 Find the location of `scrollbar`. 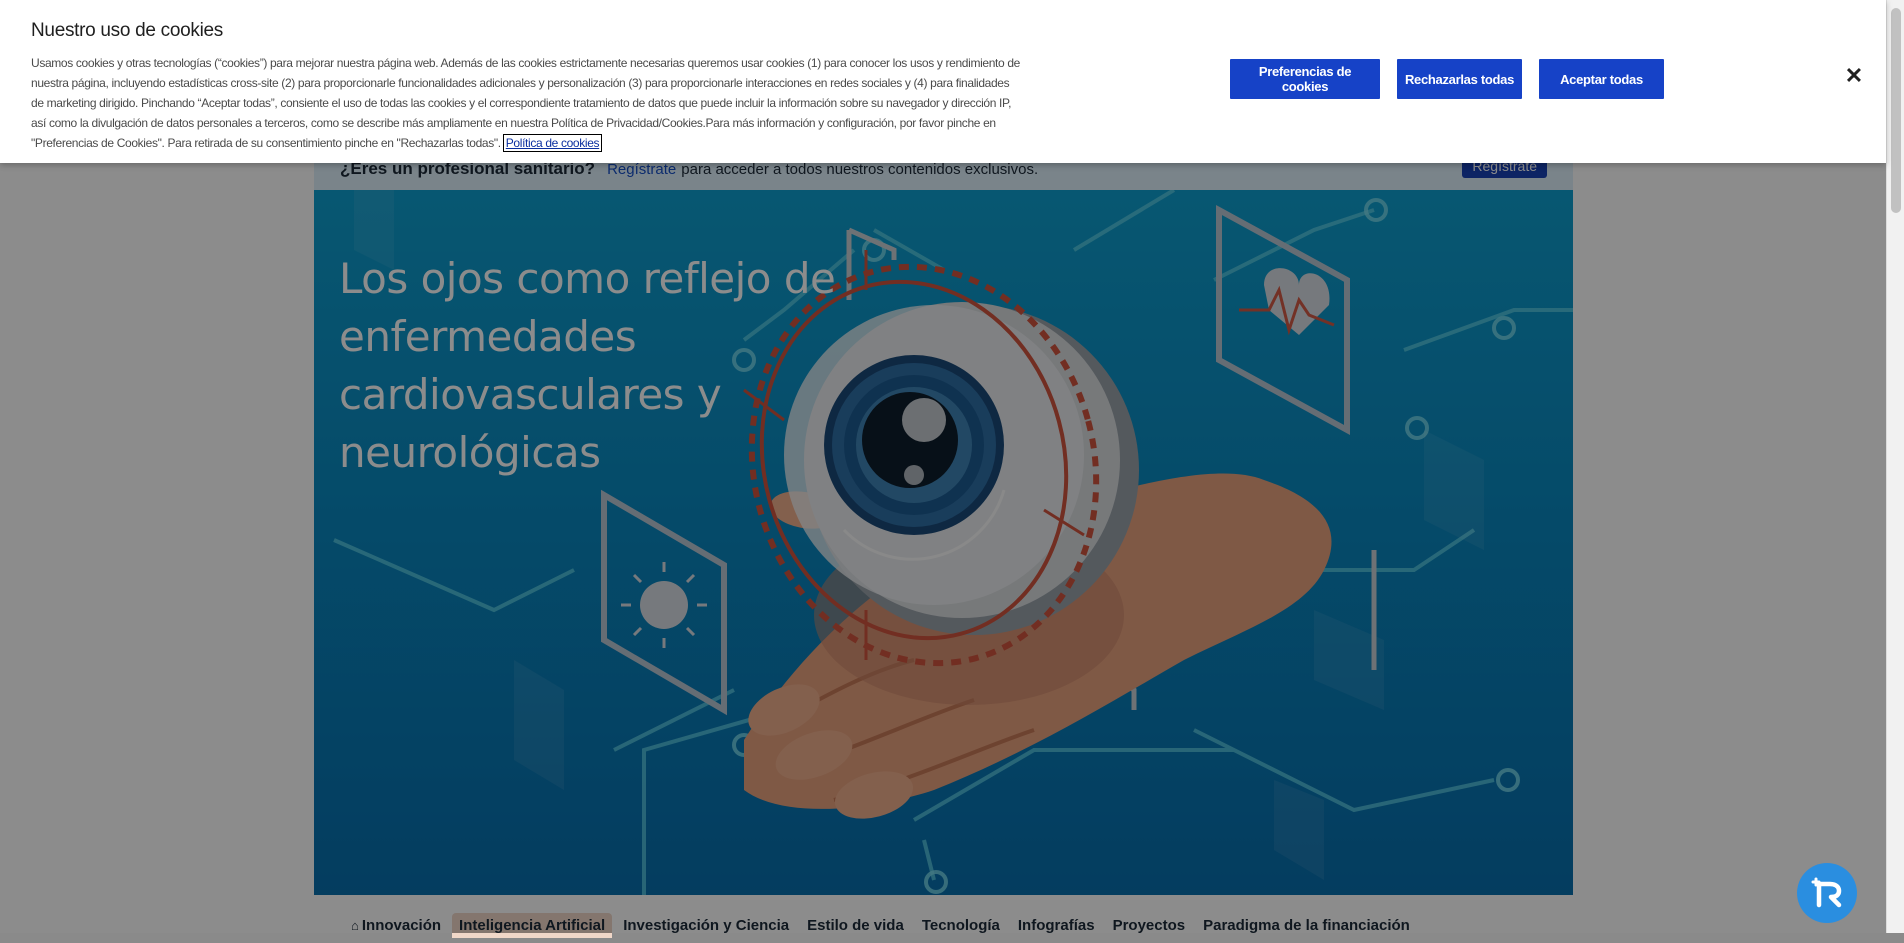

scrollbar is located at coordinates (1895, 466).